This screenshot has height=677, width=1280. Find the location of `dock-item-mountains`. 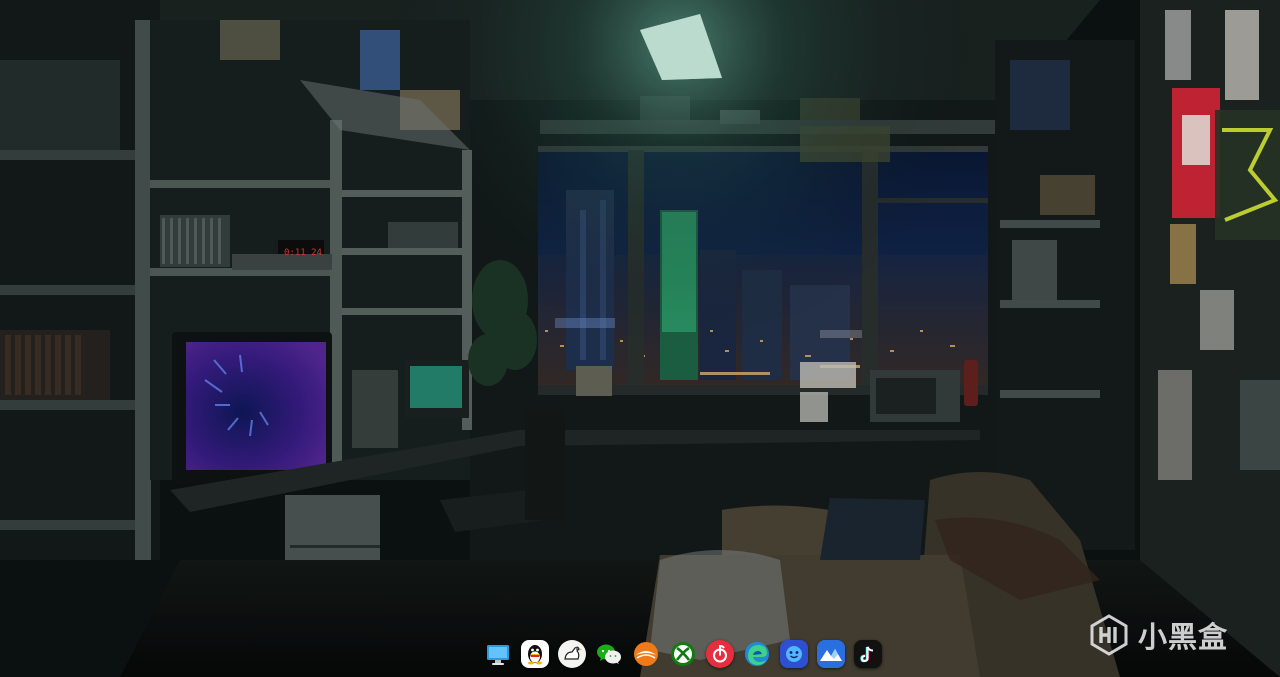

dock-item-mountains is located at coordinates (831, 654).